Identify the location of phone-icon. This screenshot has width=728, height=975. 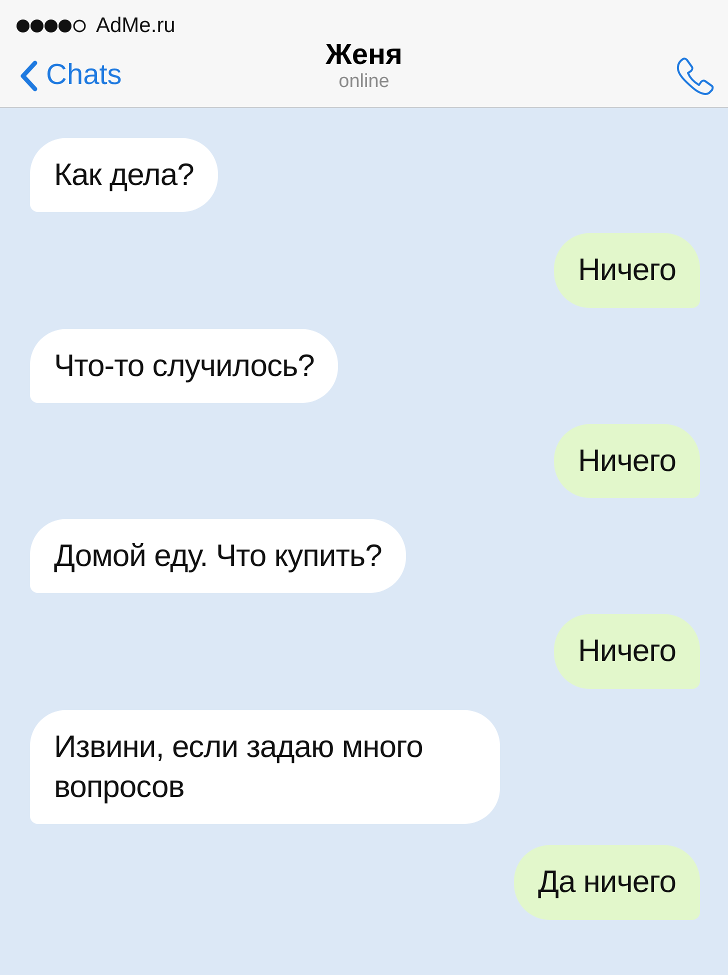
(694, 76).